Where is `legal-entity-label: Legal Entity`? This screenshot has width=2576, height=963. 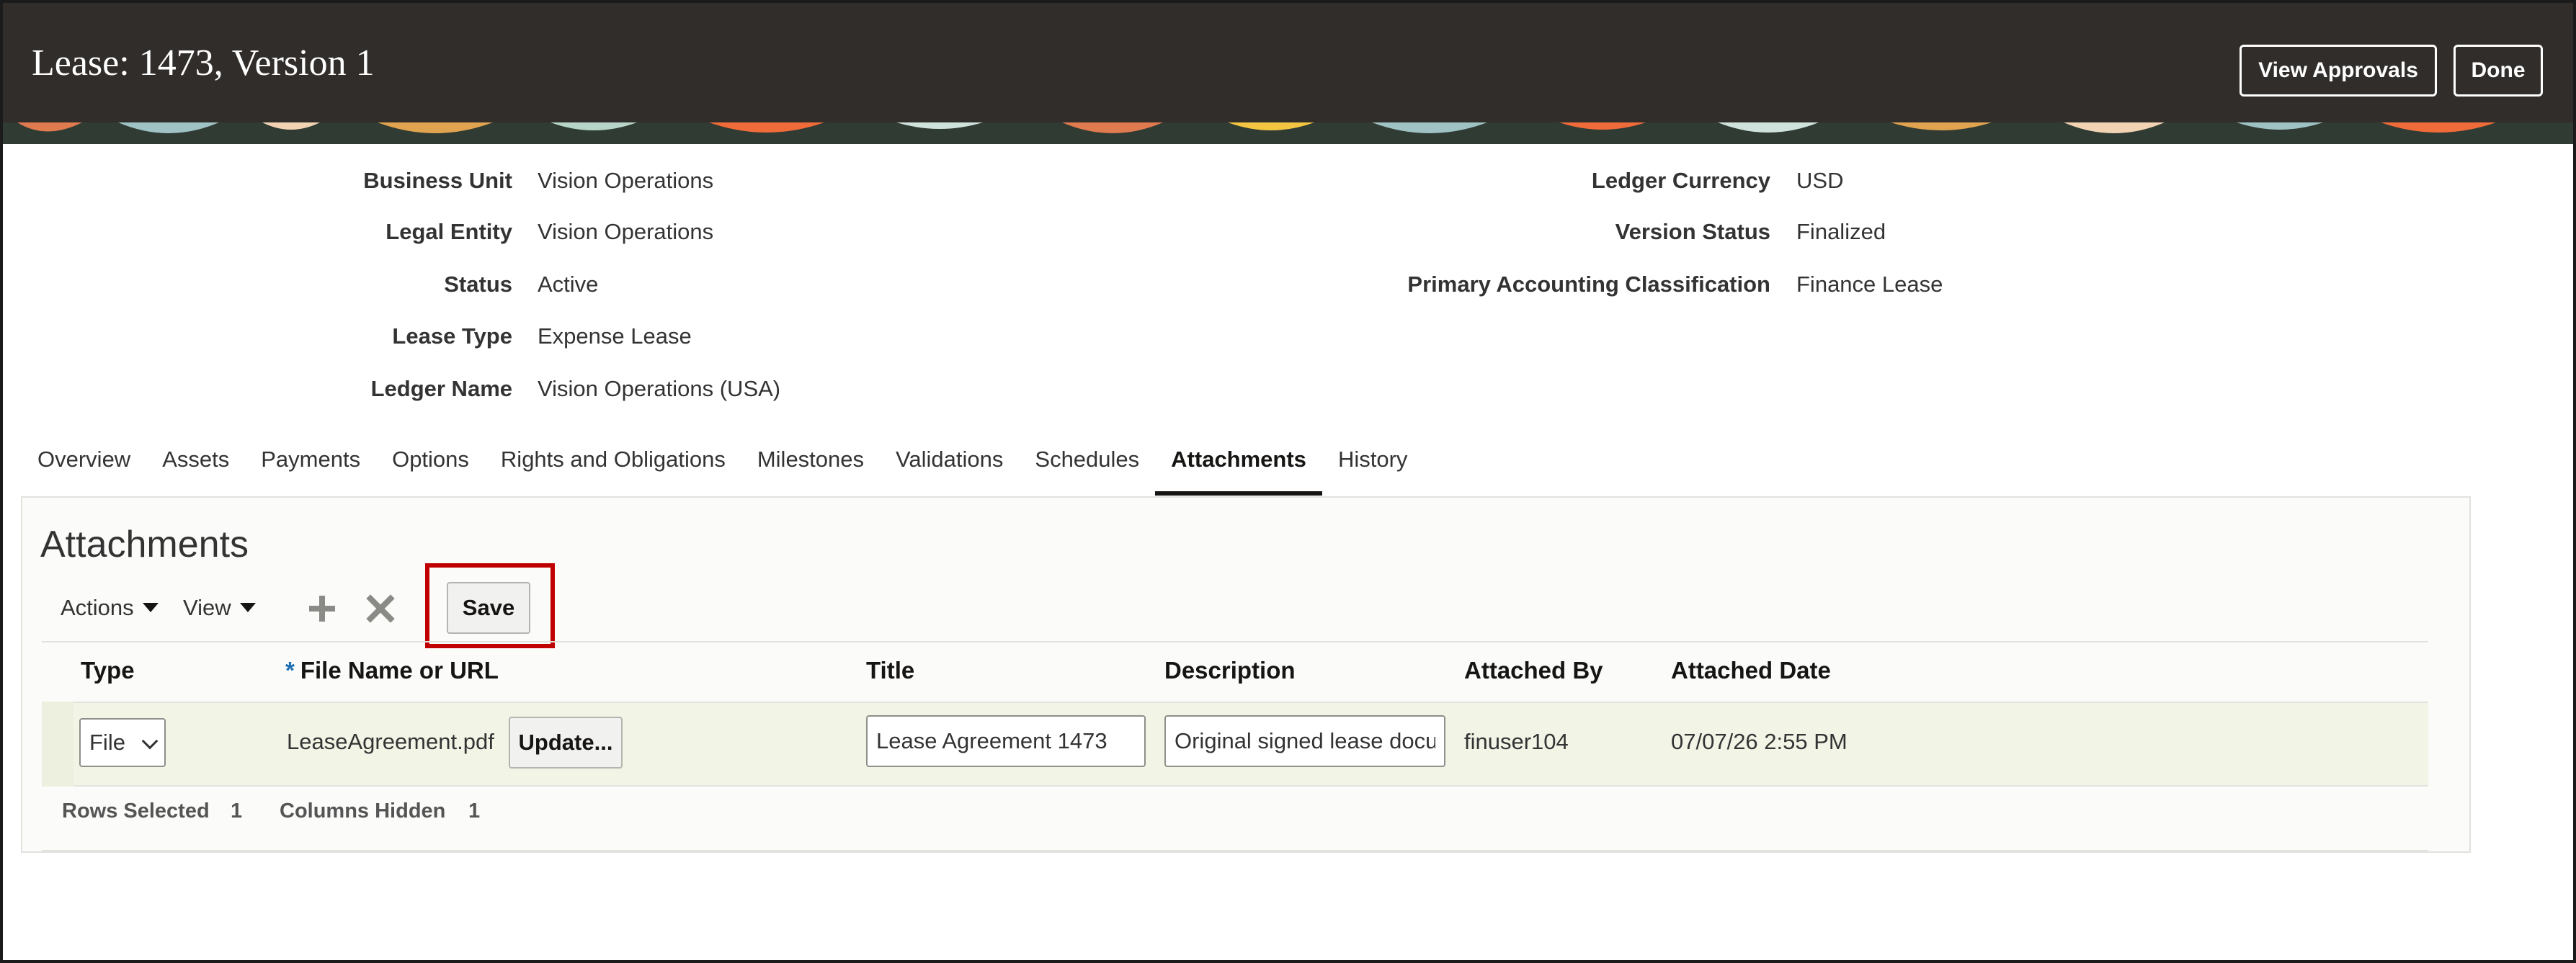 legal-entity-label: Legal Entity is located at coordinates (448, 232).